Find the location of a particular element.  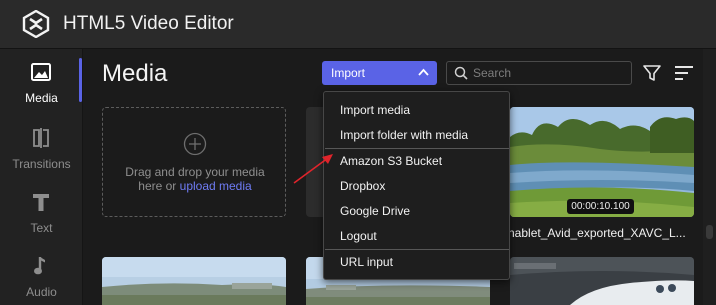

dropzone-line2-prefix: here or is located at coordinates (159, 186).